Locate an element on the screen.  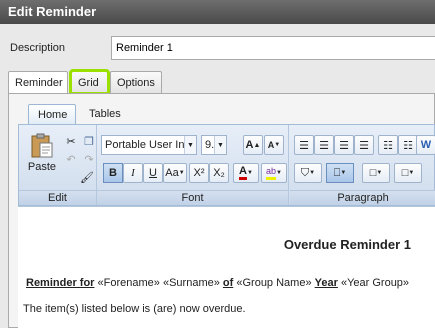
font-name-select: Portable User Interface ▼ is located at coordinates (149, 145).